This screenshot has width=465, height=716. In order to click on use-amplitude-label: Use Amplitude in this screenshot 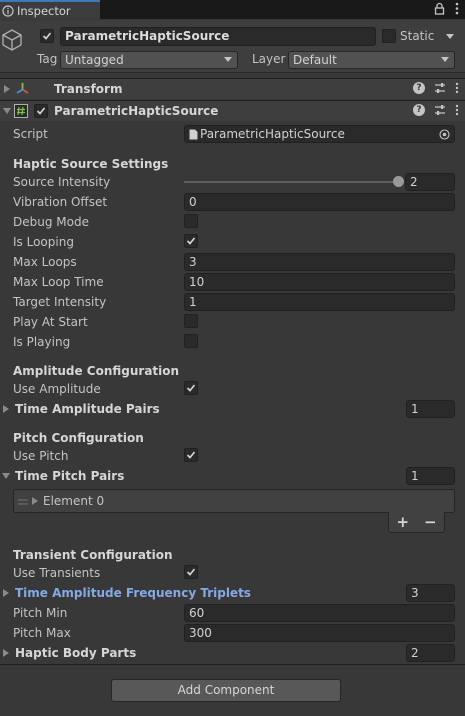, I will do `click(57, 389)`.